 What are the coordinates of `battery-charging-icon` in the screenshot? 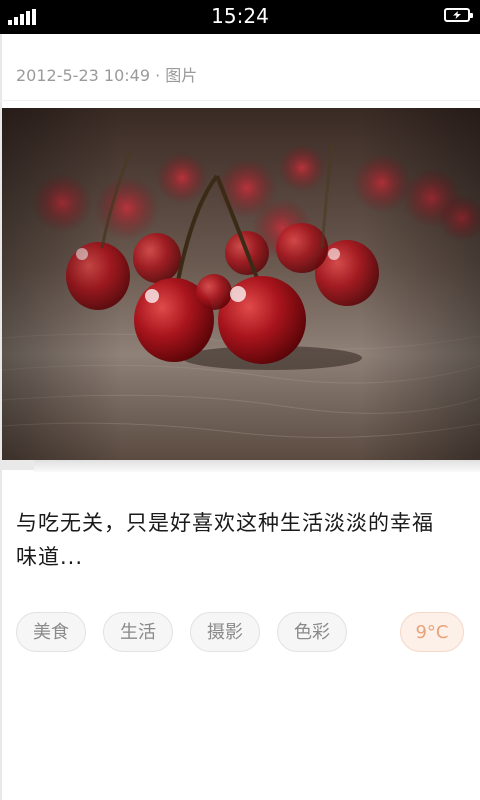 It's located at (458, 15).